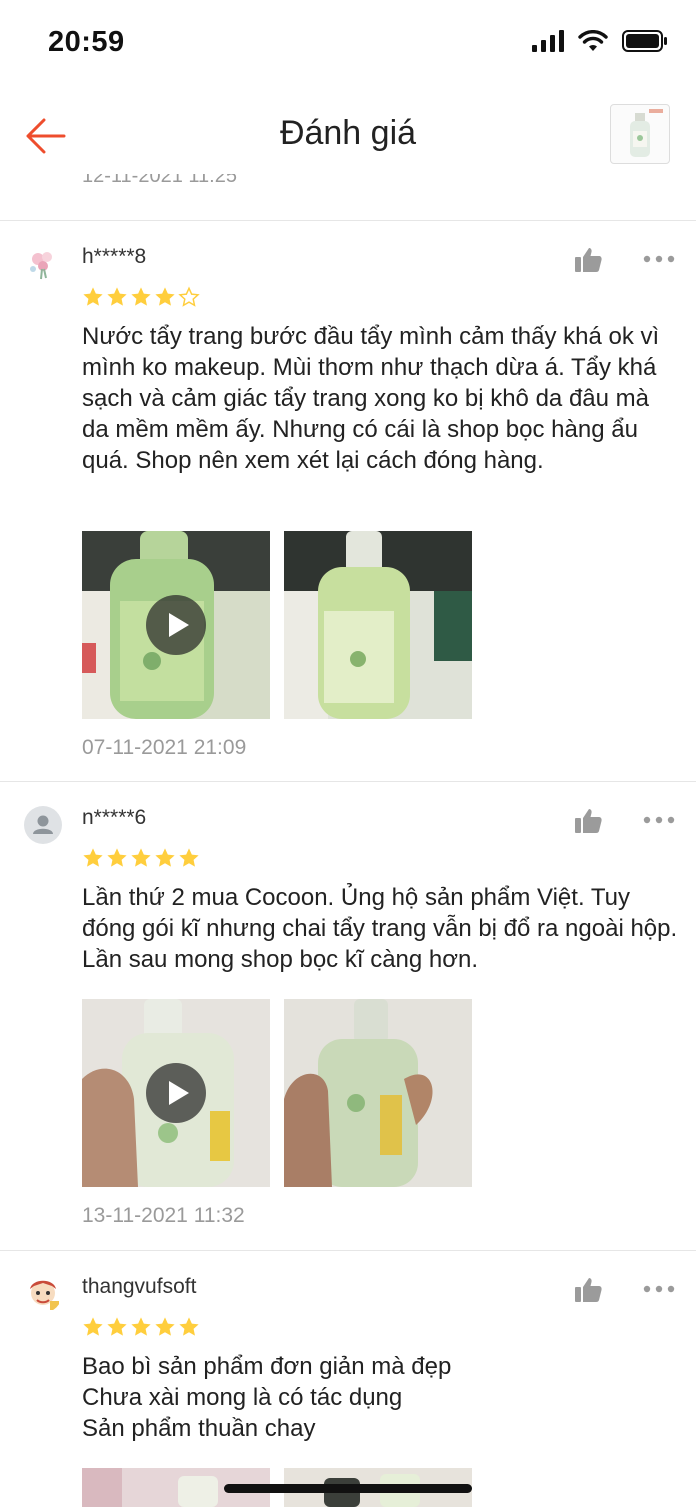 The image size is (696, 1507). I want to click on wifi-icon, so click(593, 40).